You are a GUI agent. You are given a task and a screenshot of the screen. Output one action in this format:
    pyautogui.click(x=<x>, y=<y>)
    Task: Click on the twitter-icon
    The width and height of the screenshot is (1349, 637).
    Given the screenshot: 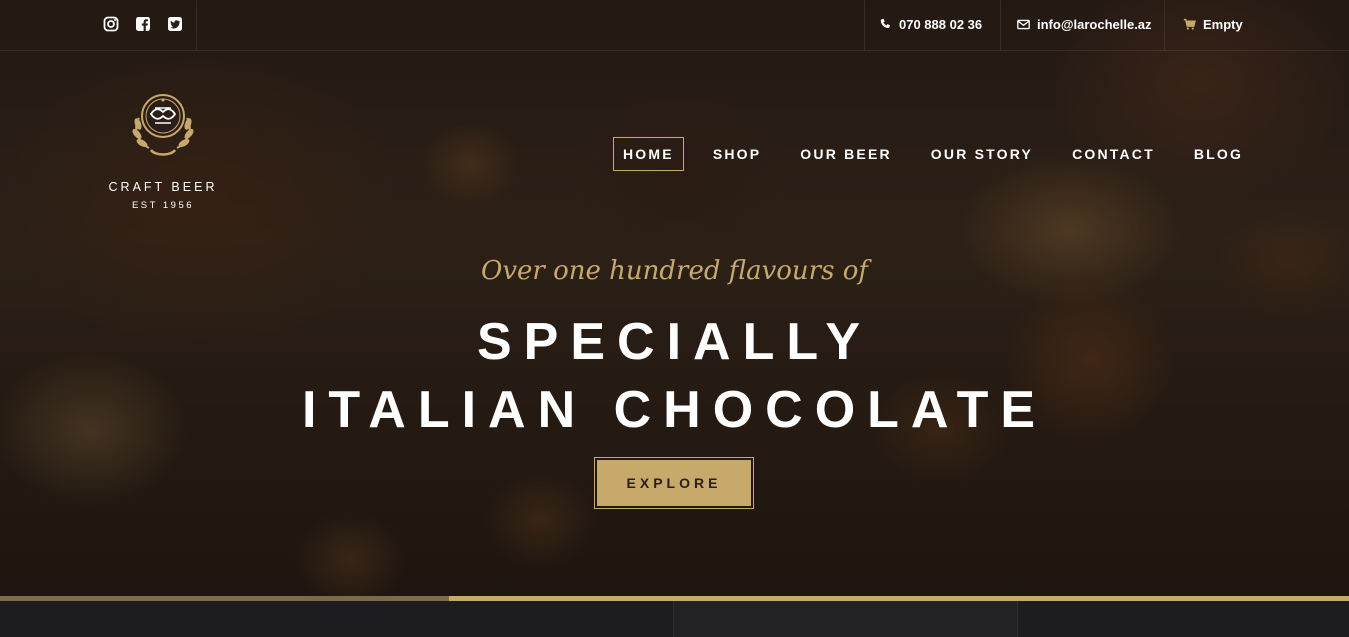 What is the action you would take?
    pyautogui.click(x=175, y=24)
    